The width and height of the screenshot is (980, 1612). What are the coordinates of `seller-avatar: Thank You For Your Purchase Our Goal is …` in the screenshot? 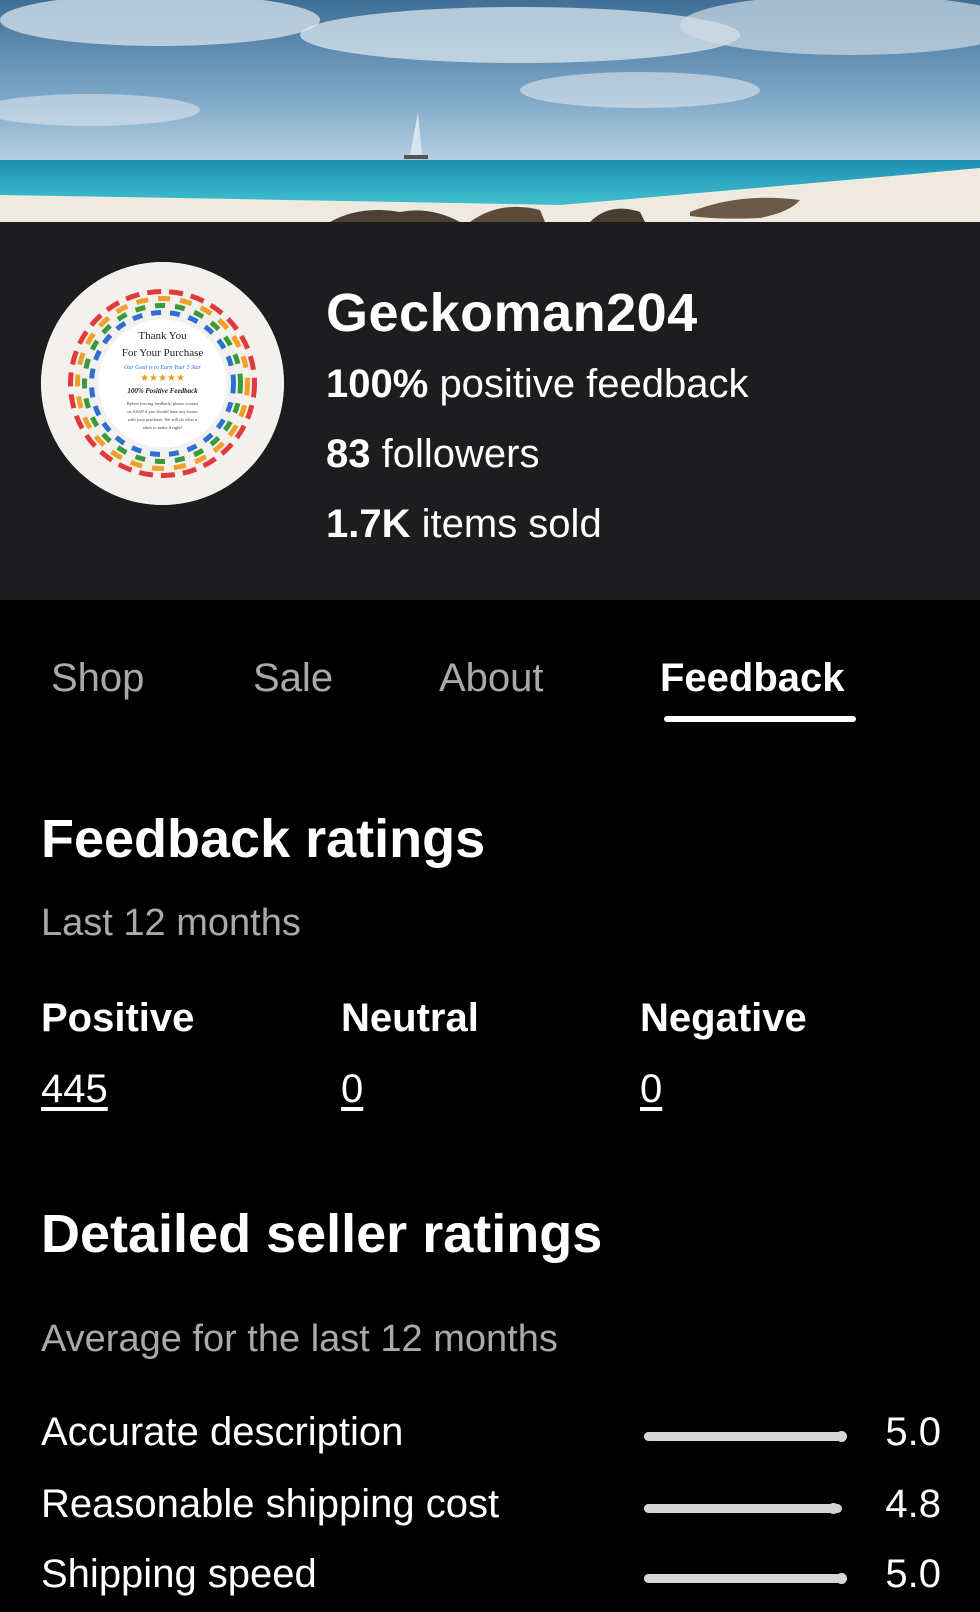 It's located at (162, 383).